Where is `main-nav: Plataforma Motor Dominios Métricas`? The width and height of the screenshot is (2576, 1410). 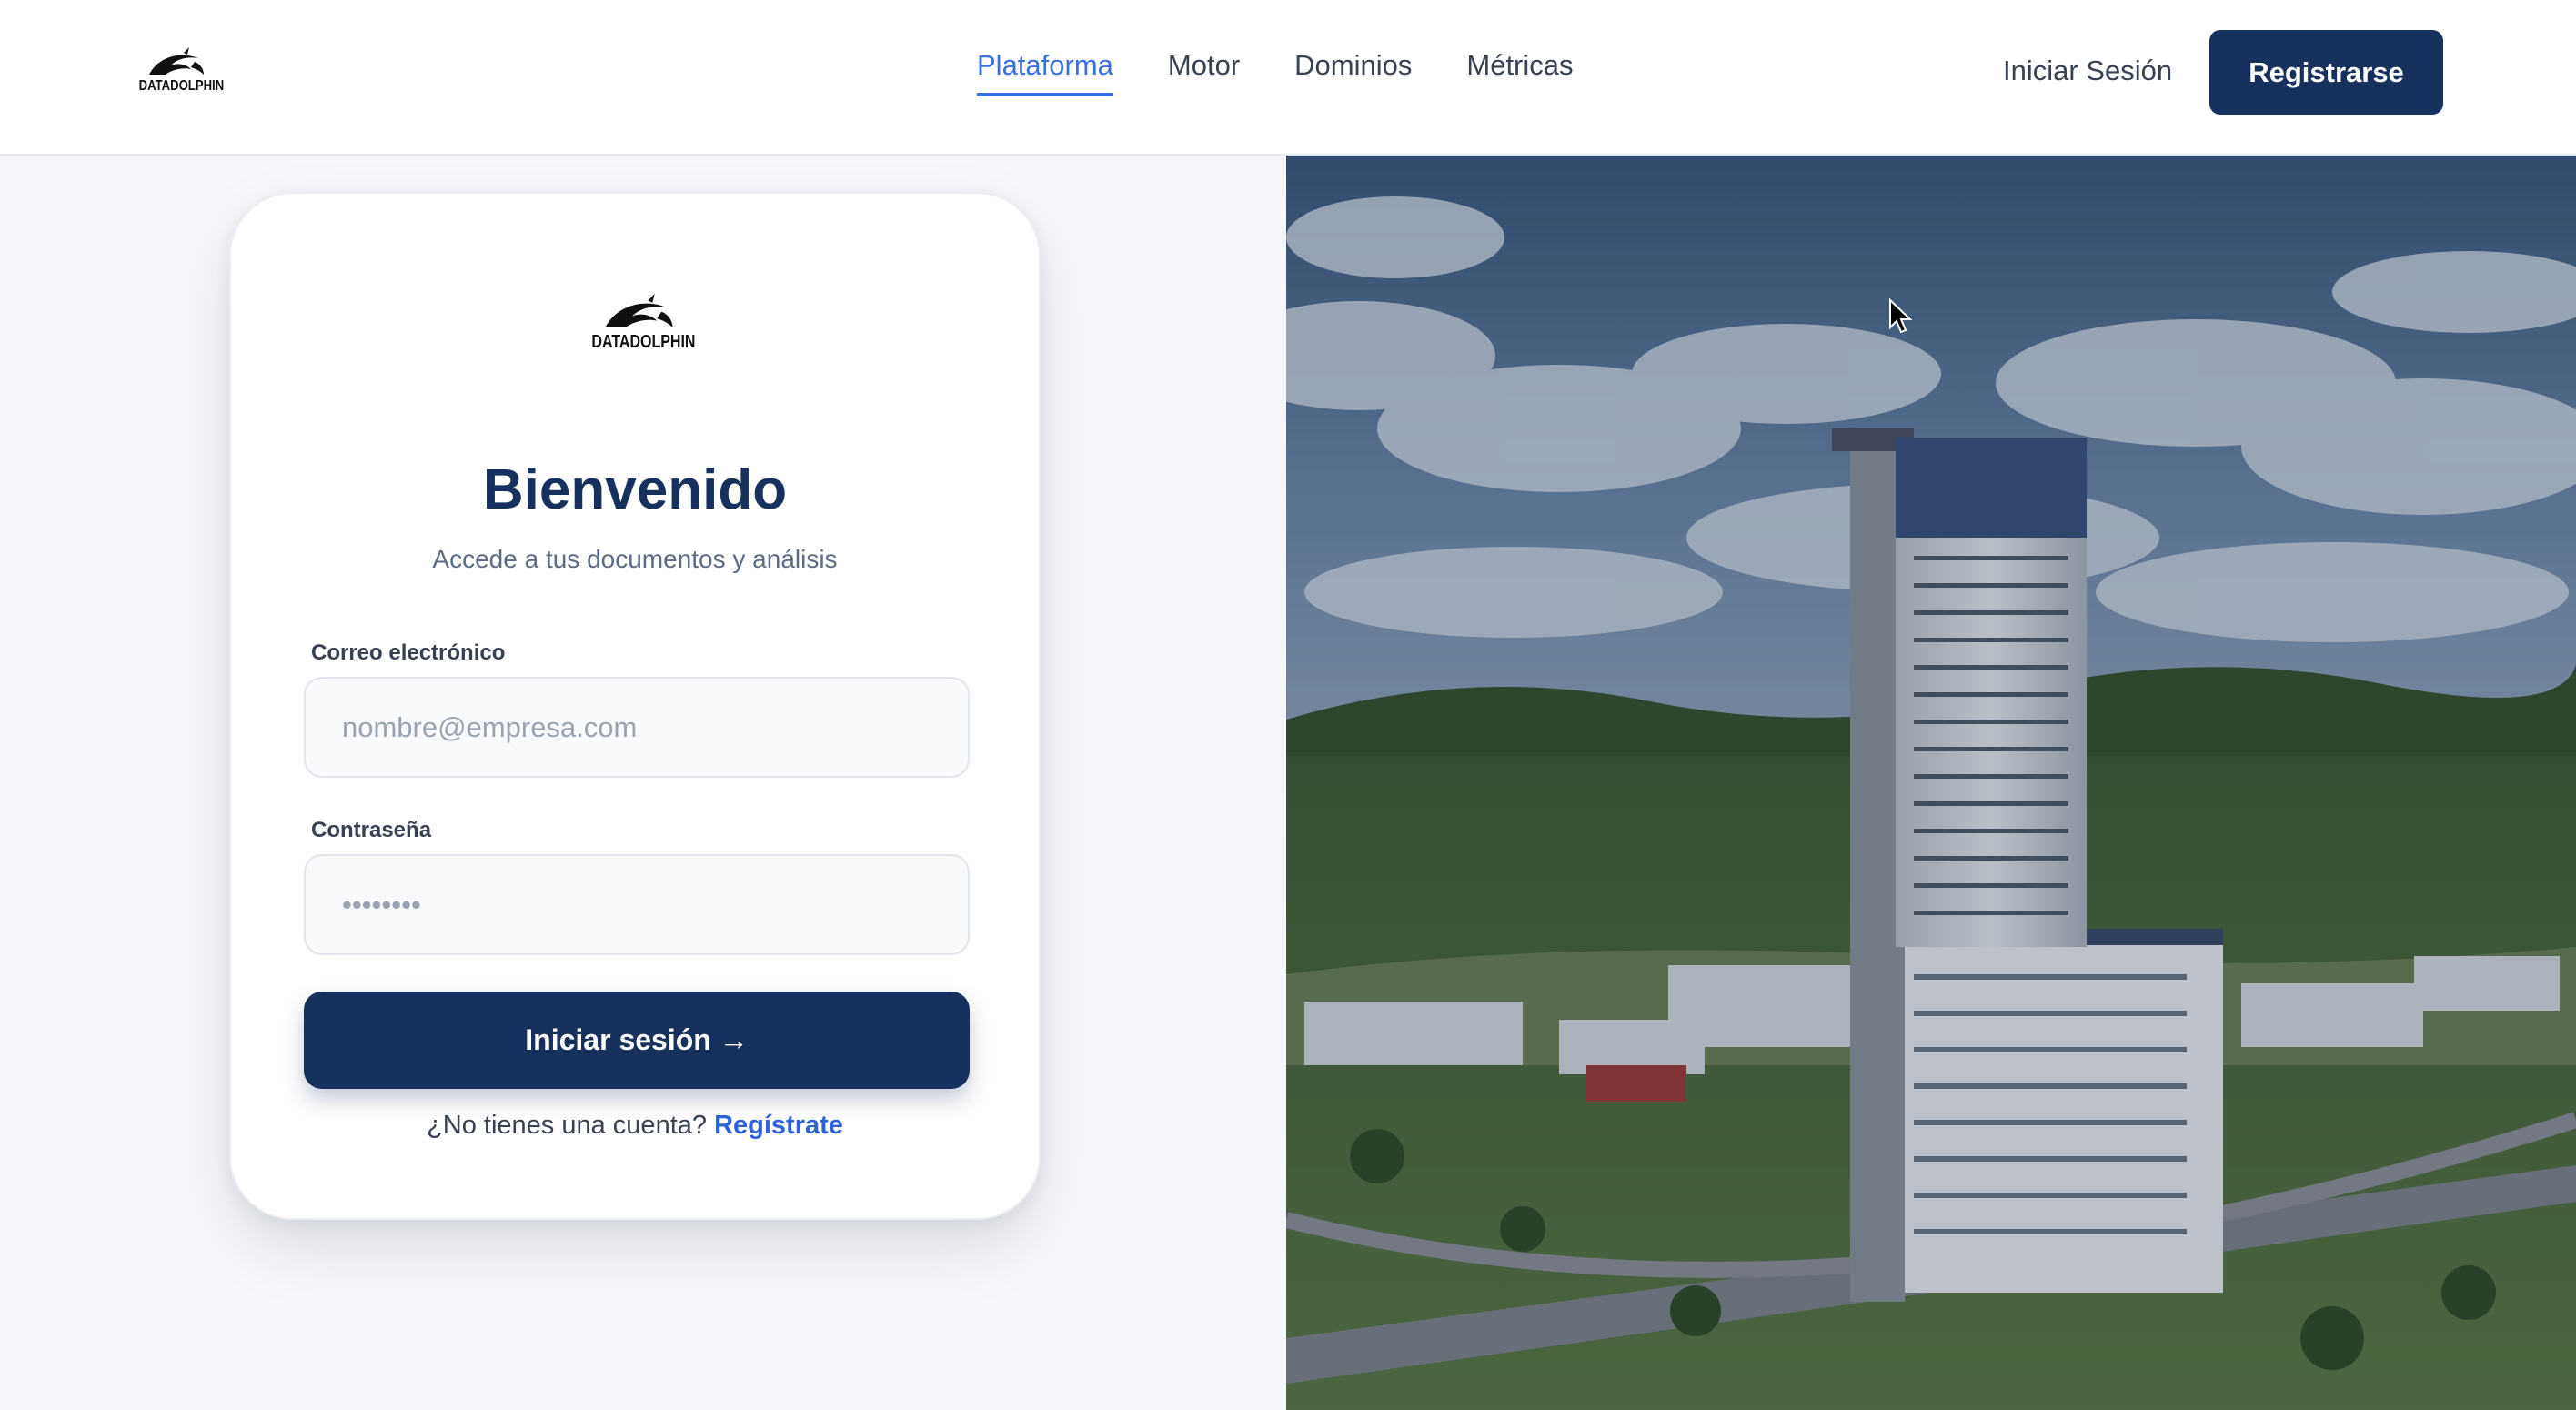
main-nav: Plataforma Motor Dominios Métricas is located at coordinates (1302, 72).